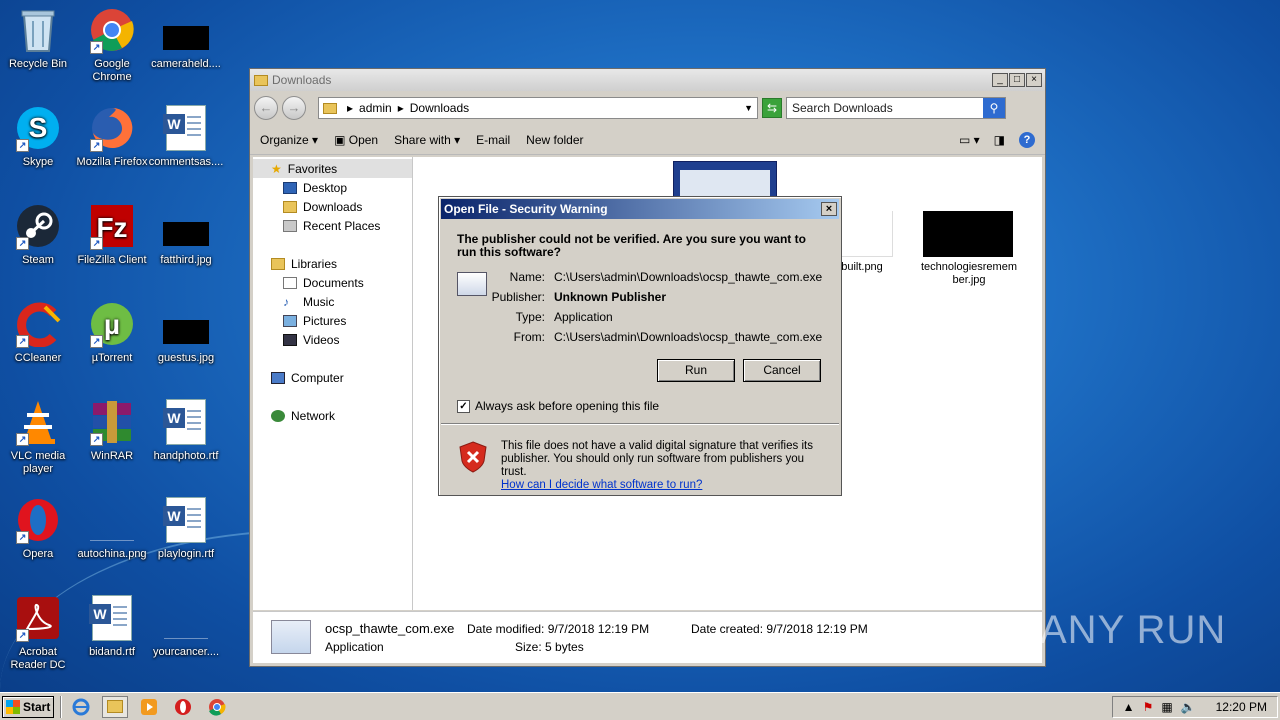  Describe the element at coordinates (332, 415) in the screenshot. I see `nav-network: Network` at that location.